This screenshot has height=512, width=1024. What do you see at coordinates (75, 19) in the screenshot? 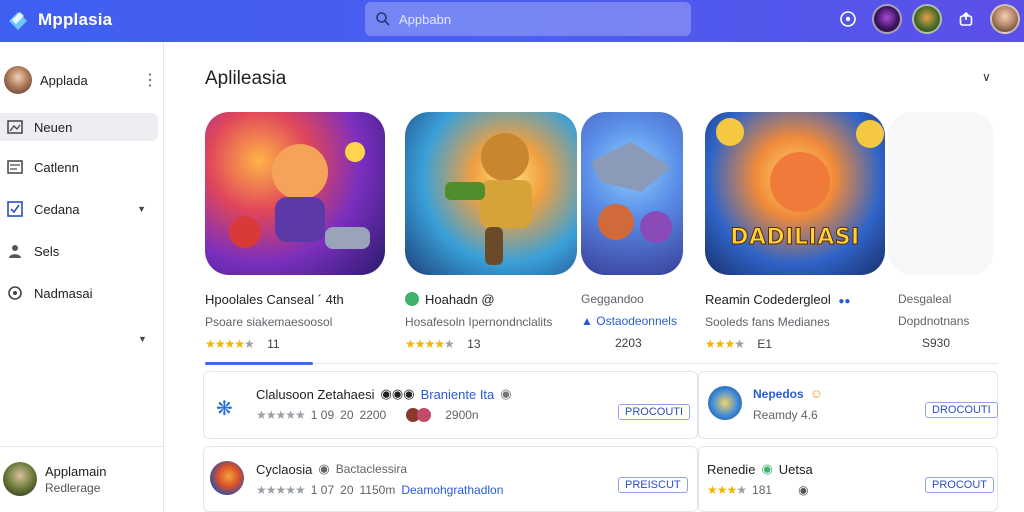
I see `app-name: Mpplasia` at bounding box center [75, 19].